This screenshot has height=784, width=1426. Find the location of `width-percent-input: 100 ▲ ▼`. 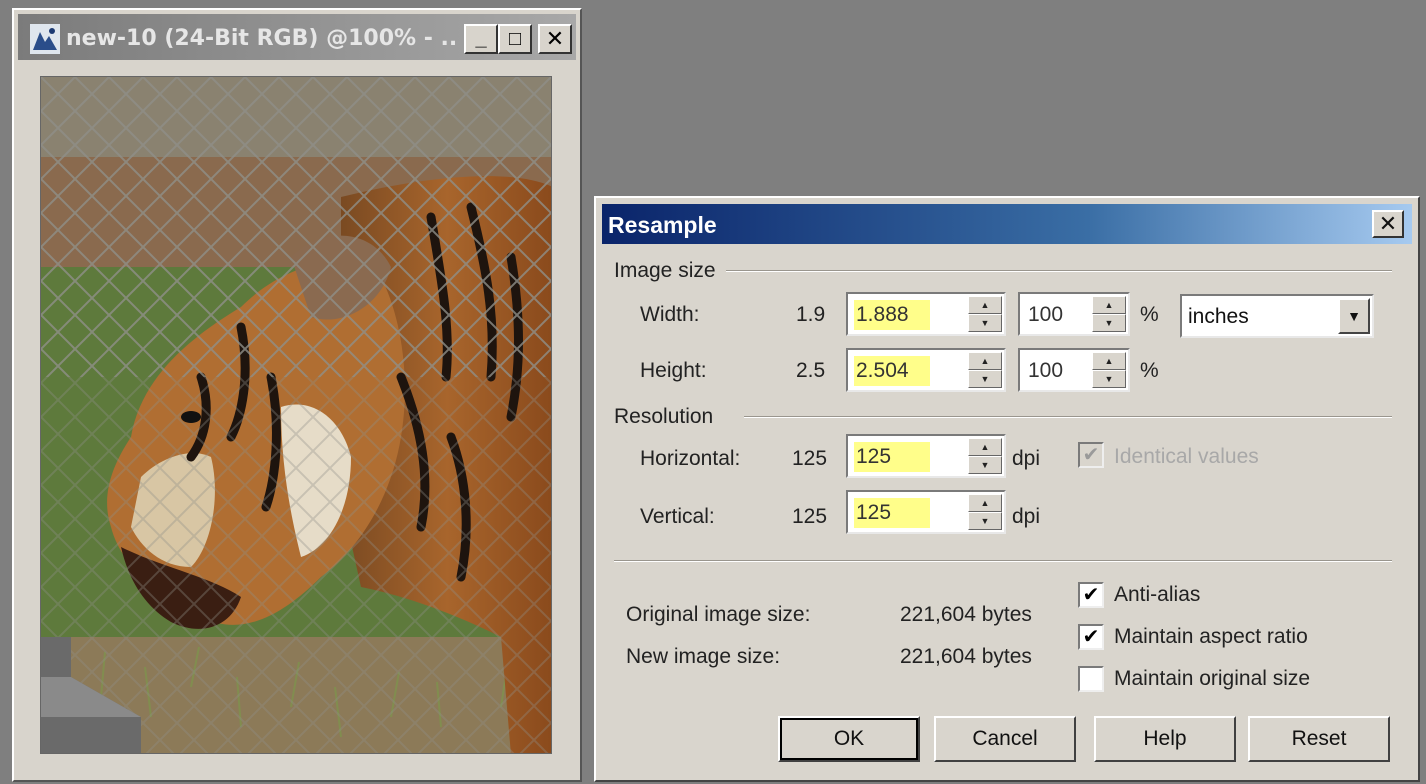

width-percent-input: 100 ▲ ▼ is located at coordinates (1074, 314).